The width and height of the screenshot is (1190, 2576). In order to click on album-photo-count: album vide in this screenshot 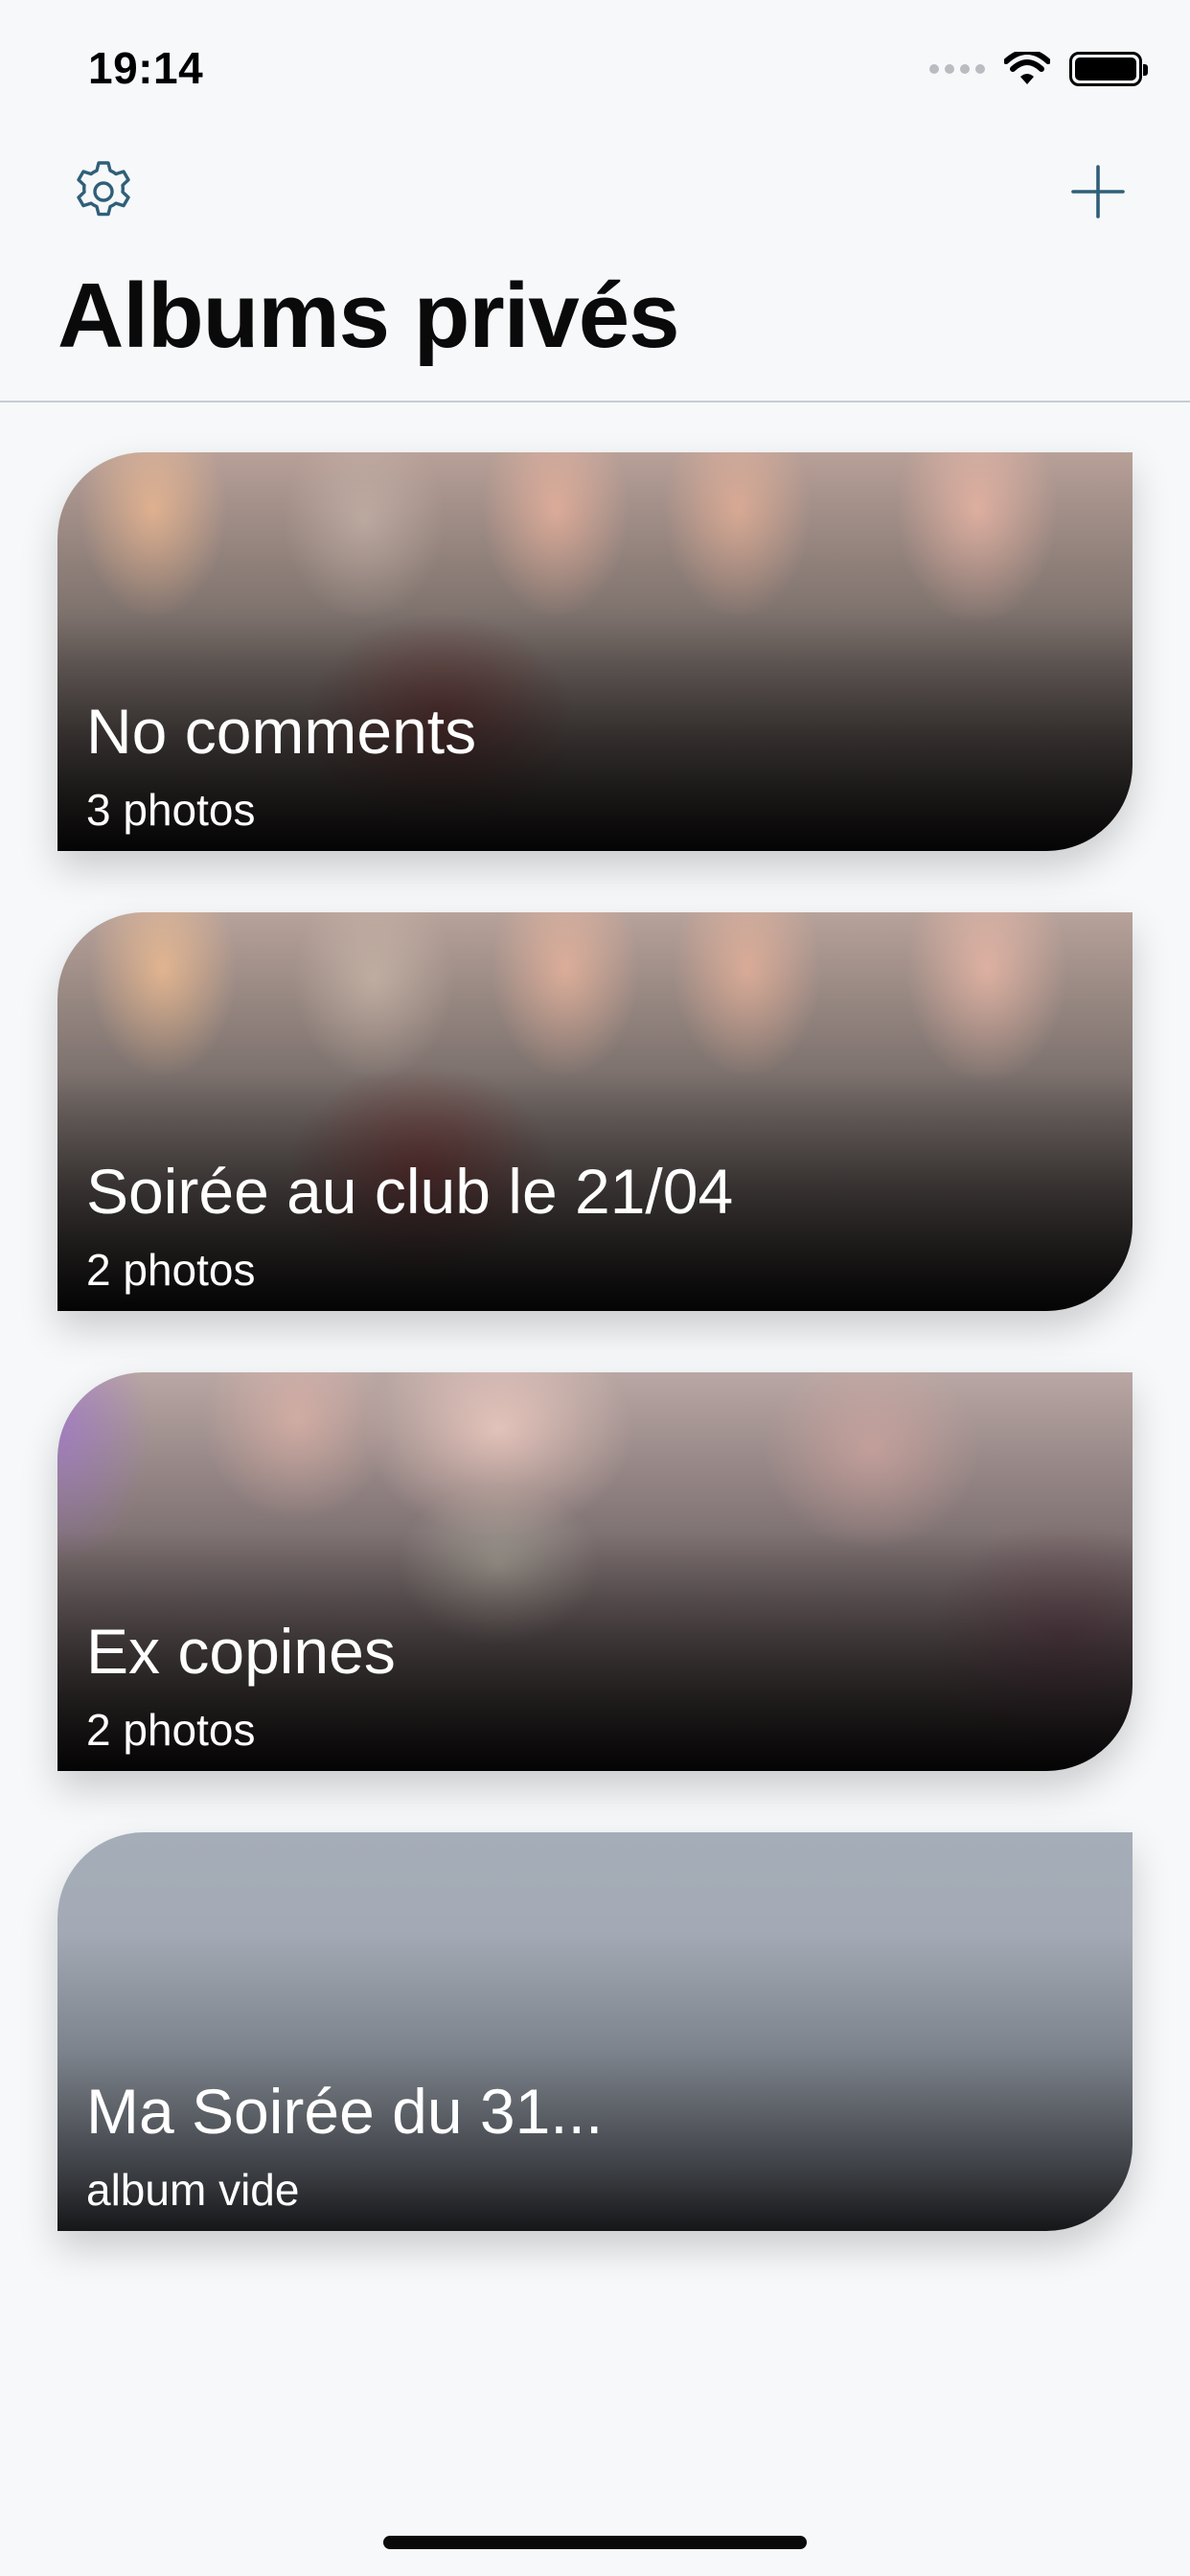, I will do `click(193, 2190)`.